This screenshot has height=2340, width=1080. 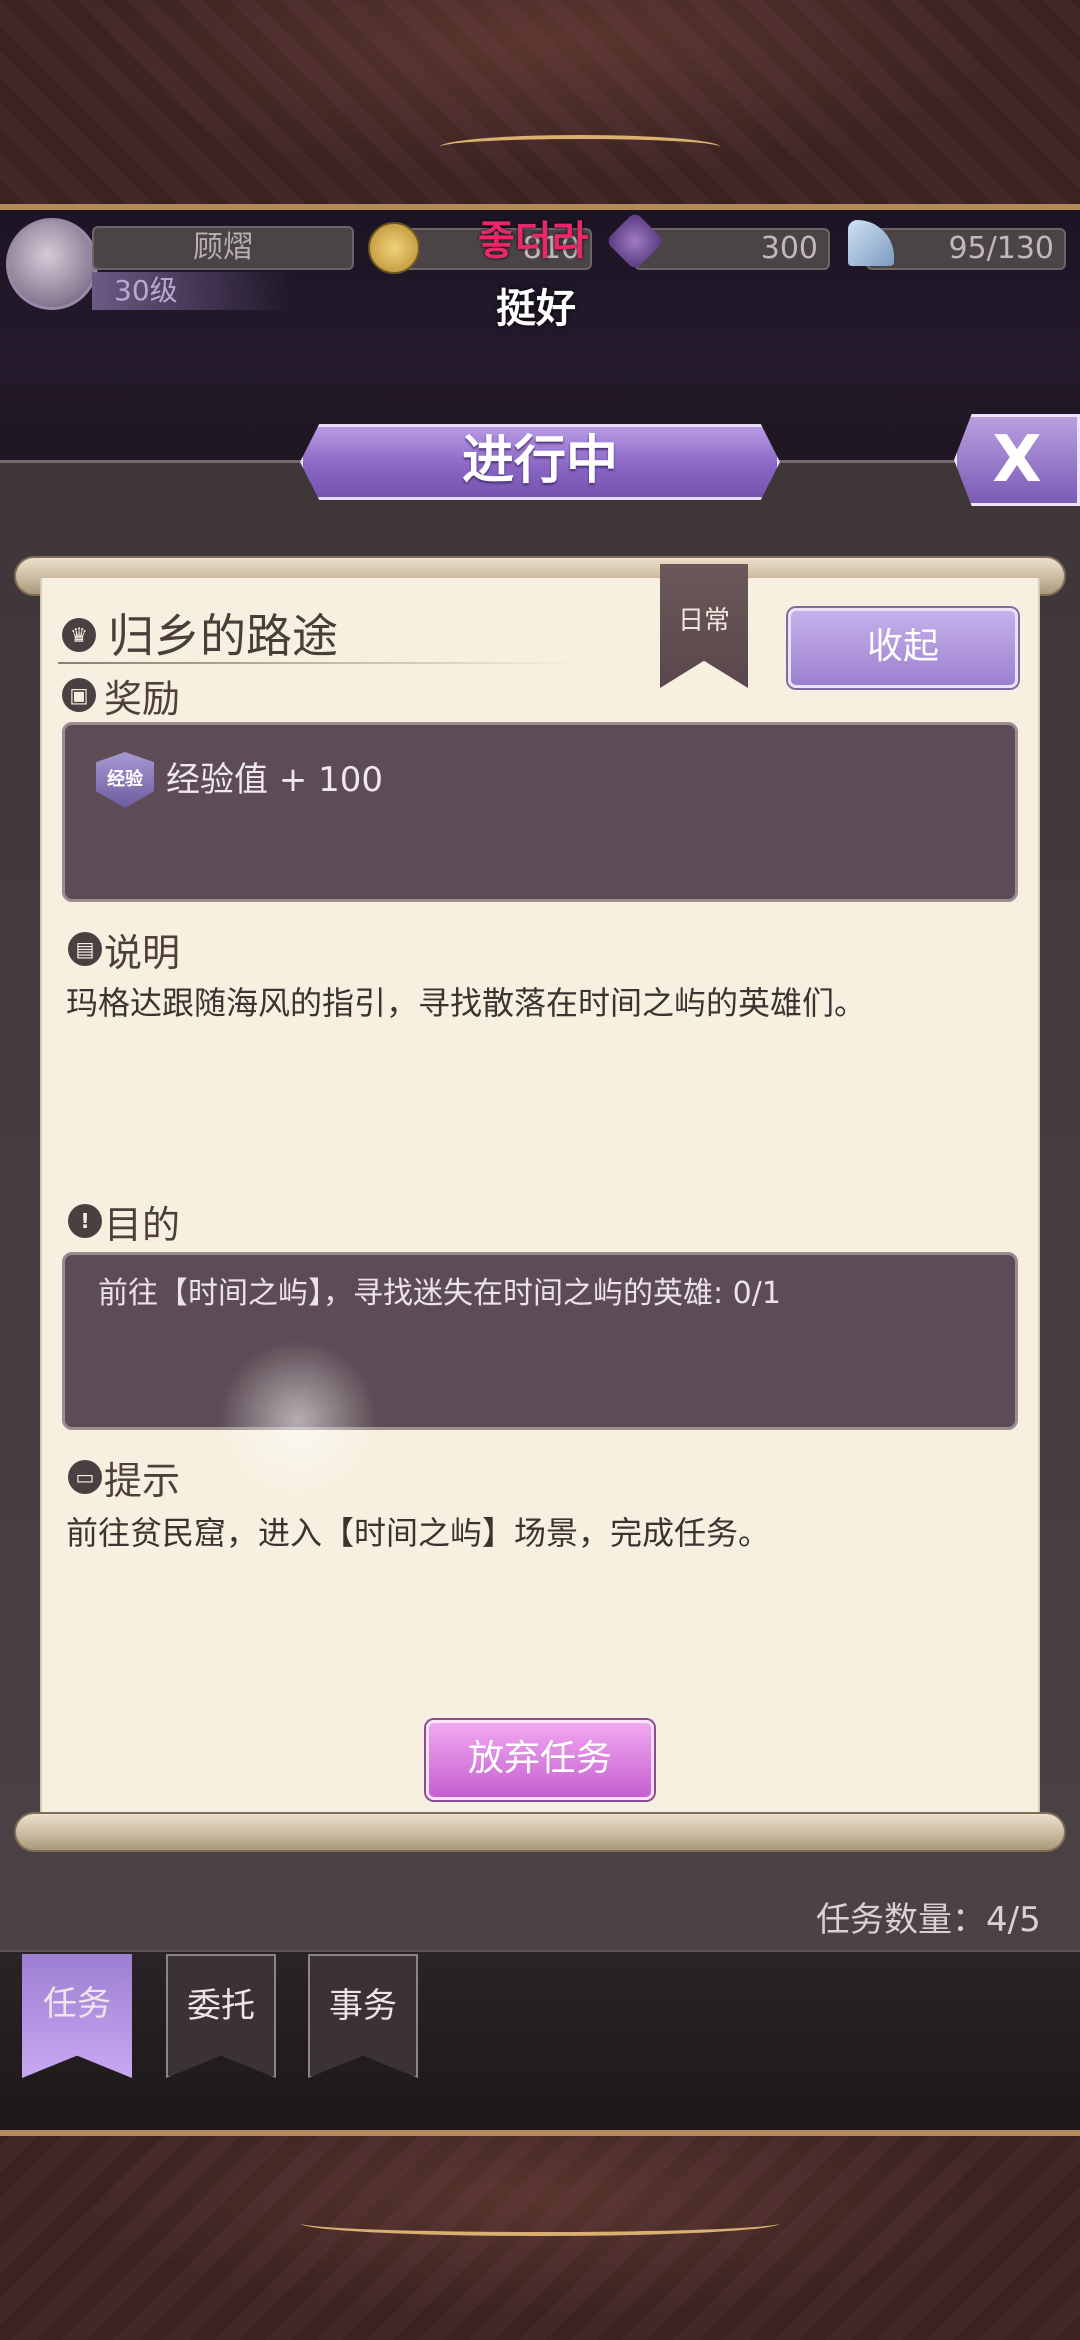 I want to click on abandon-quest-button: 放弃任务, so click(x=540, y=1760).